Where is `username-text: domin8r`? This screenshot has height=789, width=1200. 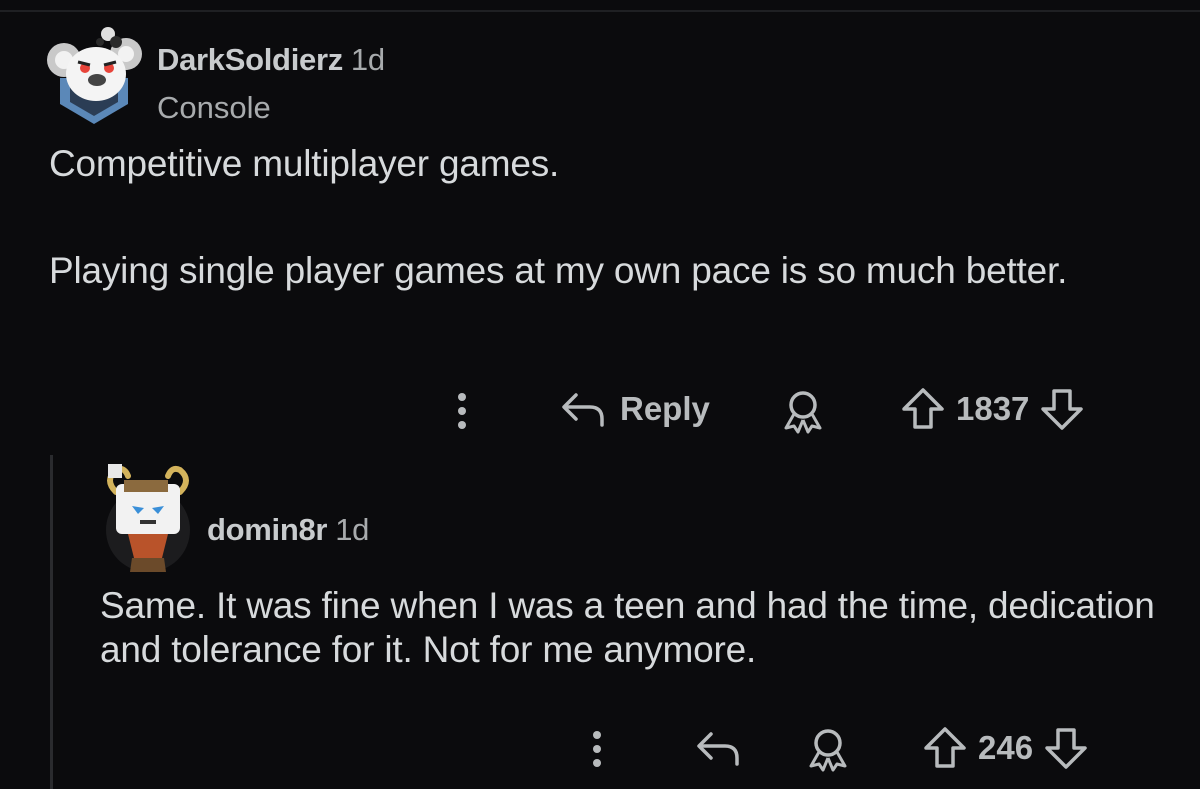 username-text: domin8r is located at coordinates (267, 529).